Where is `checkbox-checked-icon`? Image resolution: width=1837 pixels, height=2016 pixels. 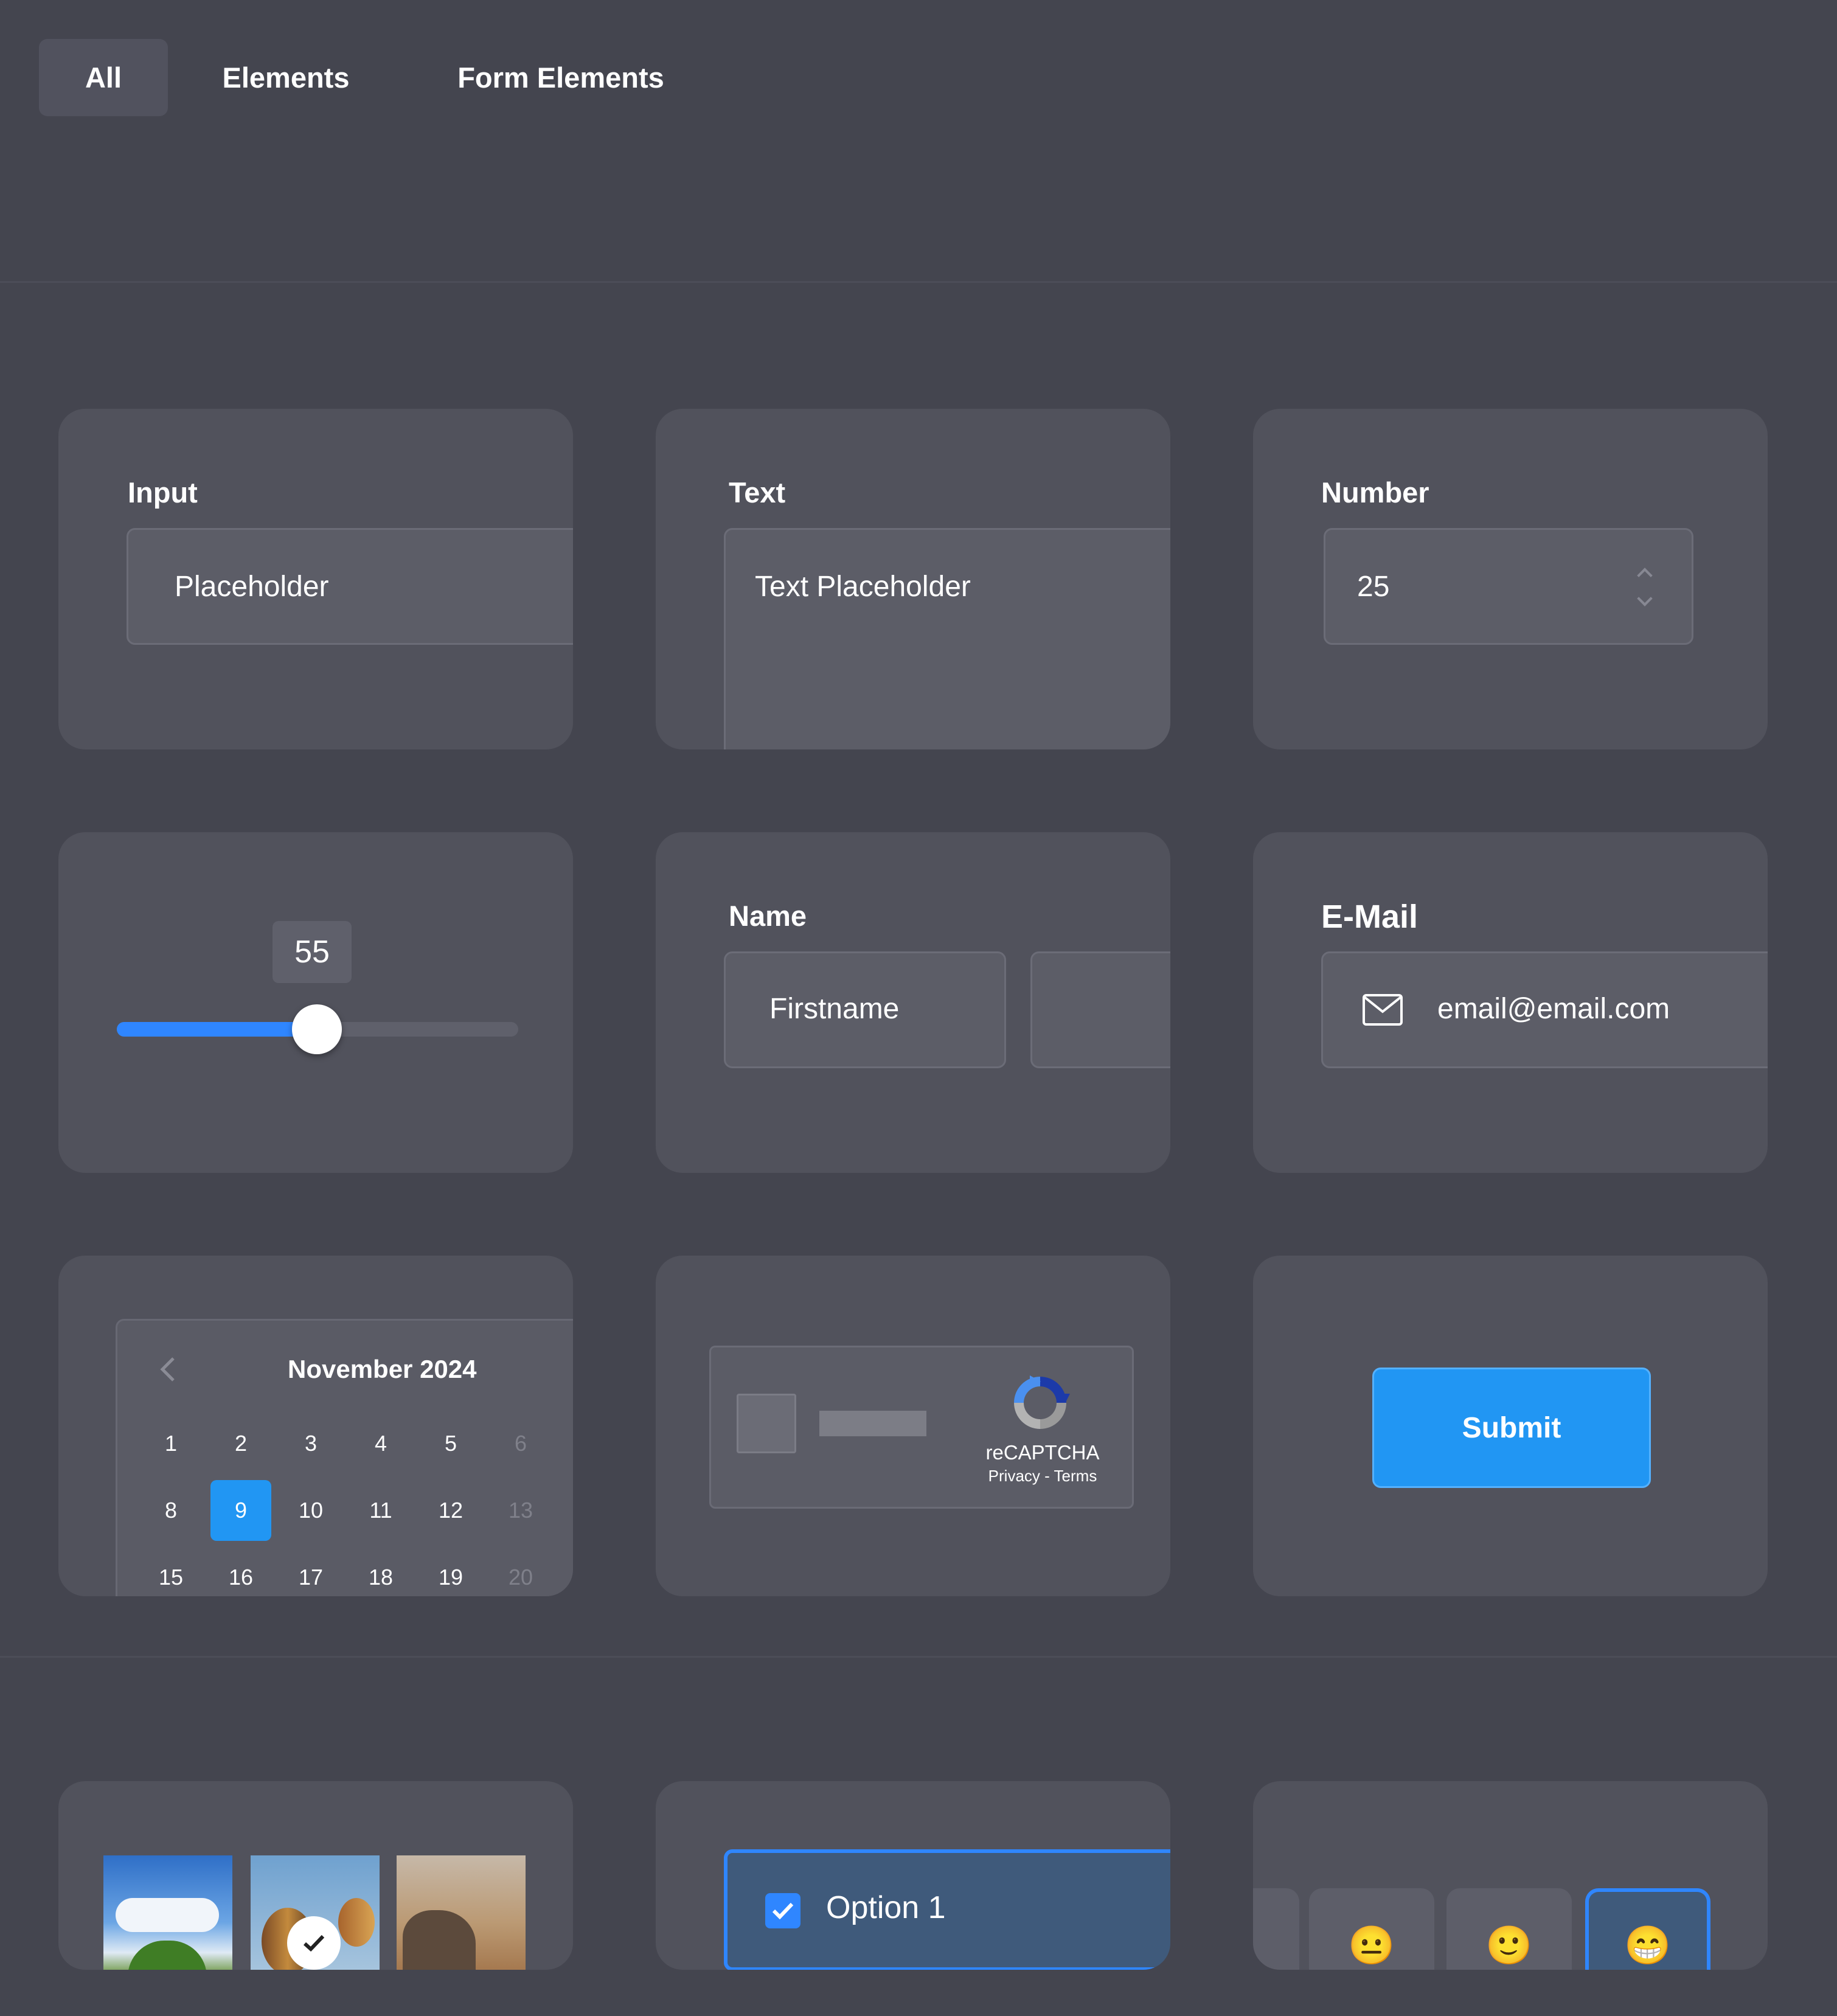 checkbox-checked-icon is located at coordinates (782, 1910).